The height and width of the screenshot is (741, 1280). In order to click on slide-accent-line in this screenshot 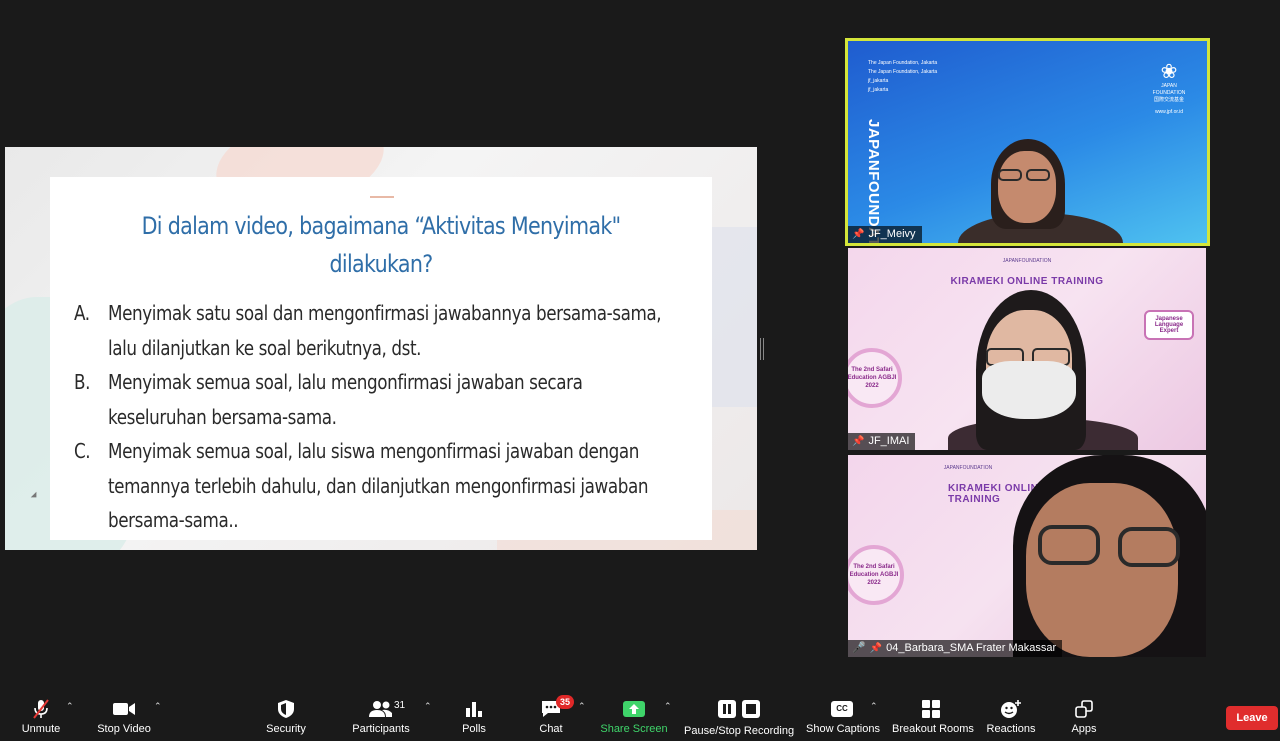, I will do `click(382, 197)`.